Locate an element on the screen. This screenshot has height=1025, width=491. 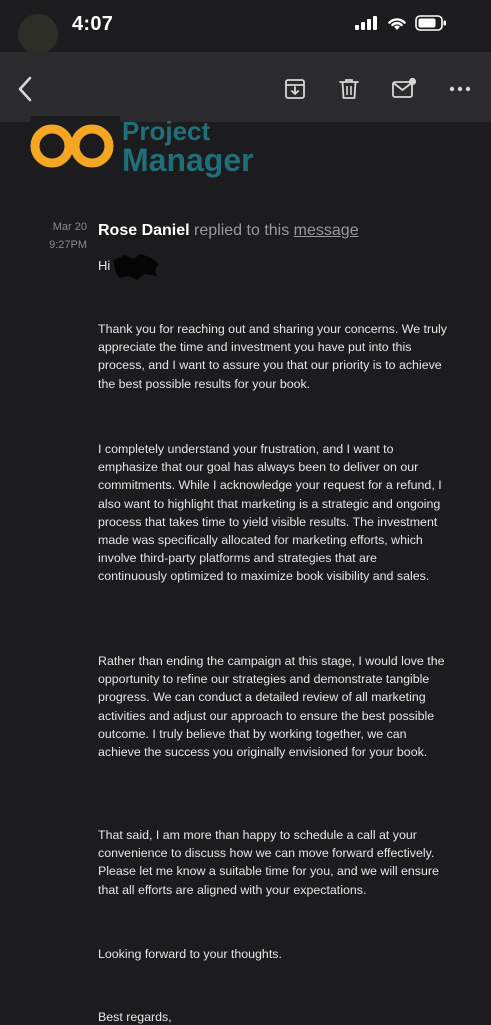
delete-button is located at coordinates (349, 89).